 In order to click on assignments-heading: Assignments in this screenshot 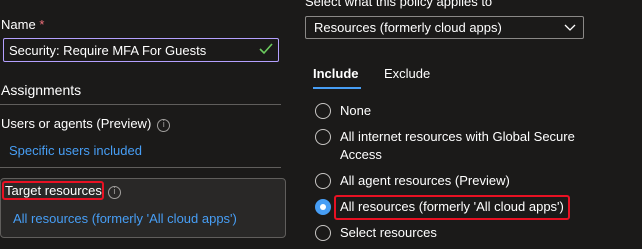, I will do `click(41, 90)`.